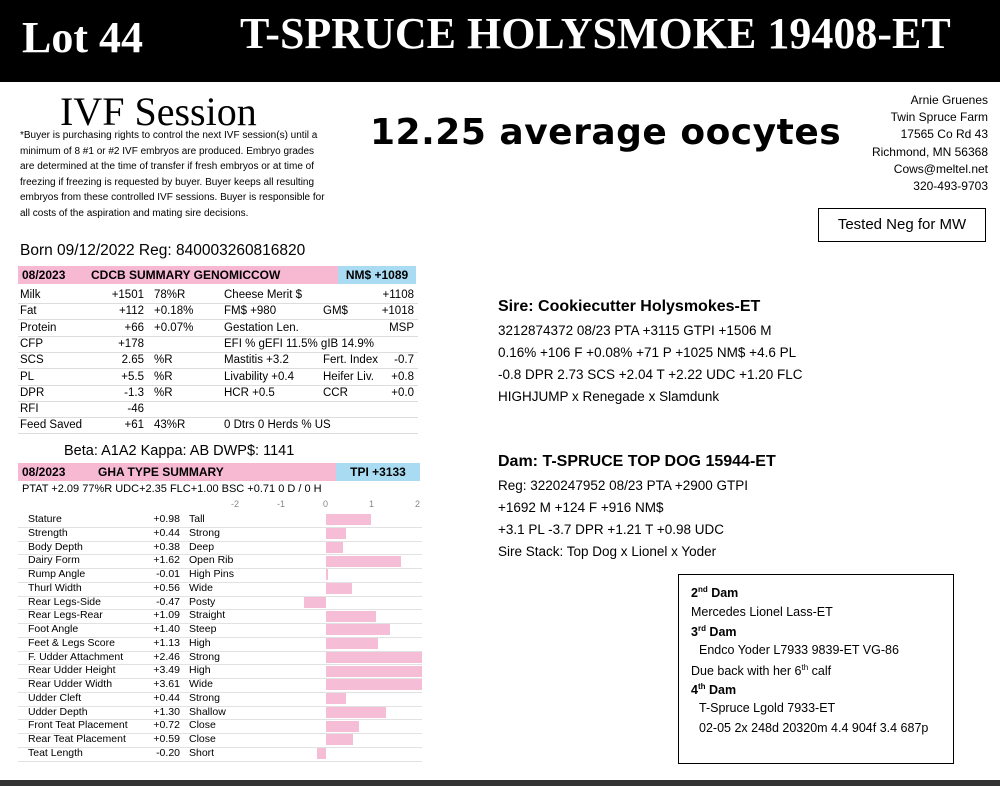 This screenshot has height=786, width=1000. Describe the element at coordinates (949, 100) in the screenshot. I see `owner-name: Arnie Gruenes` at that location.